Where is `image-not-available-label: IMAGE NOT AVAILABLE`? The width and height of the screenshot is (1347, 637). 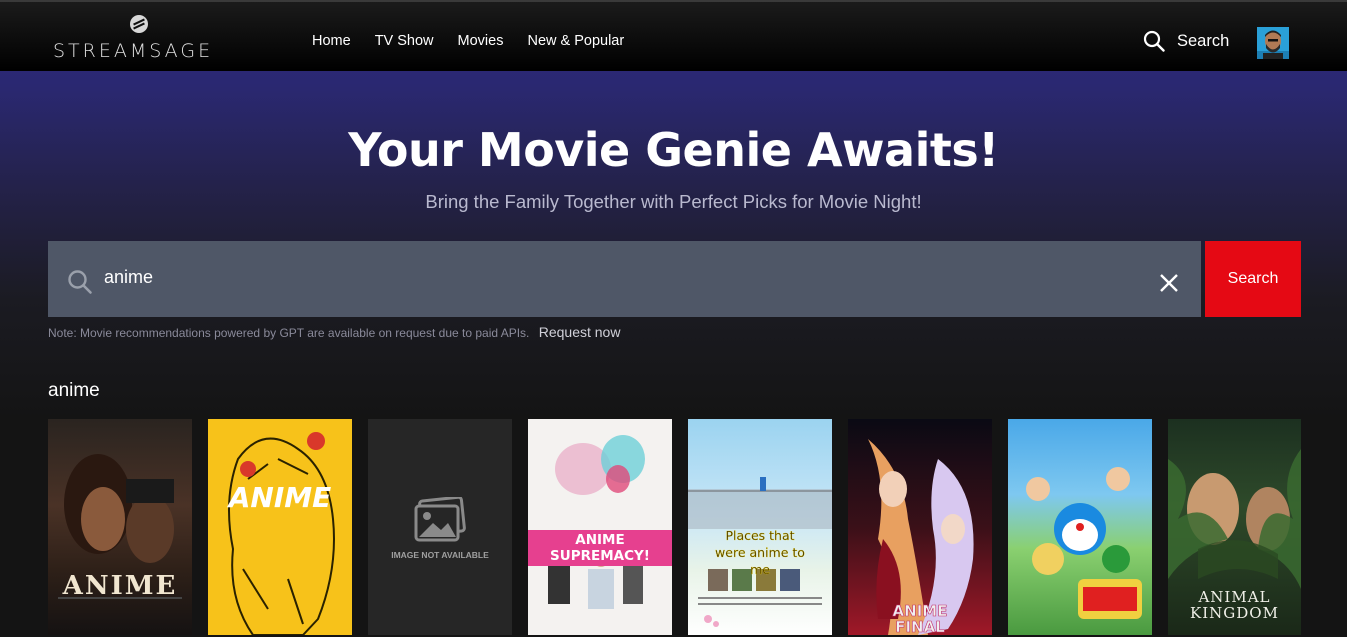
image-not-available-label: IMAGE NOT AVAILABLE is located at coordinates (440, 555).